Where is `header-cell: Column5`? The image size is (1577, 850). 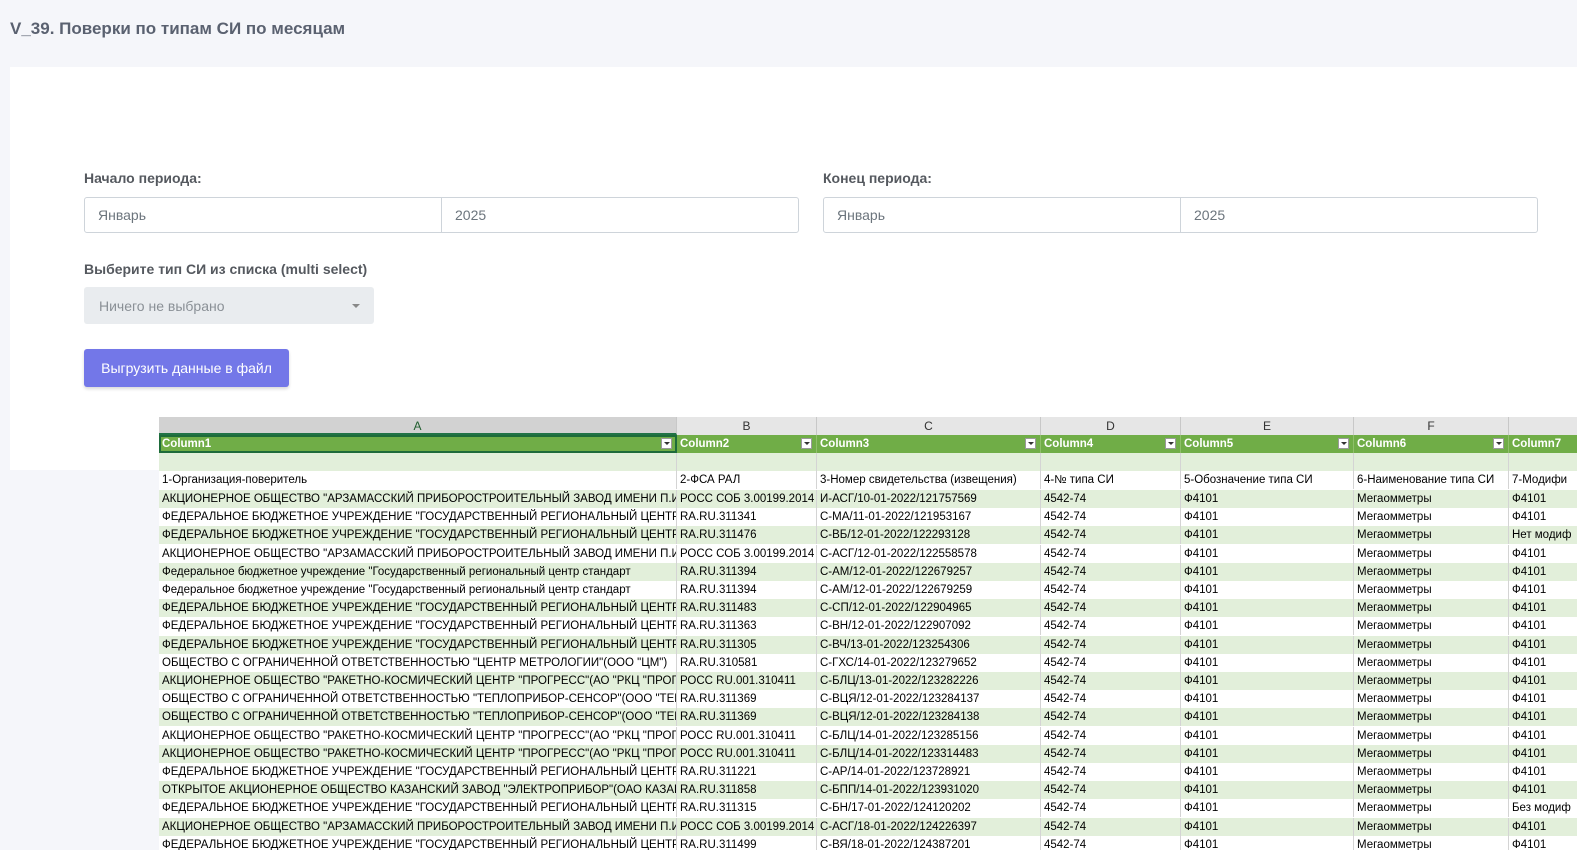
header-cell: Column5 is located at coordinates (1267, 444).